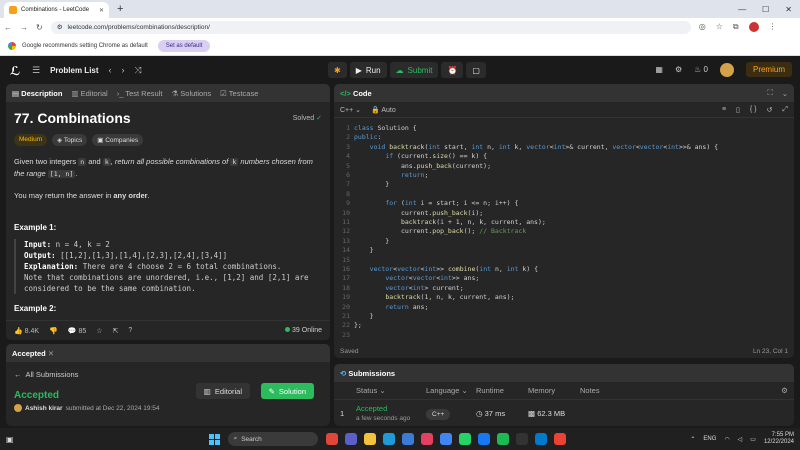 This screenshot has height=450, width=800. Describe the element at coordinates (769, 93) in the screenshot. I see `expand-icon: ⛶` at that location.